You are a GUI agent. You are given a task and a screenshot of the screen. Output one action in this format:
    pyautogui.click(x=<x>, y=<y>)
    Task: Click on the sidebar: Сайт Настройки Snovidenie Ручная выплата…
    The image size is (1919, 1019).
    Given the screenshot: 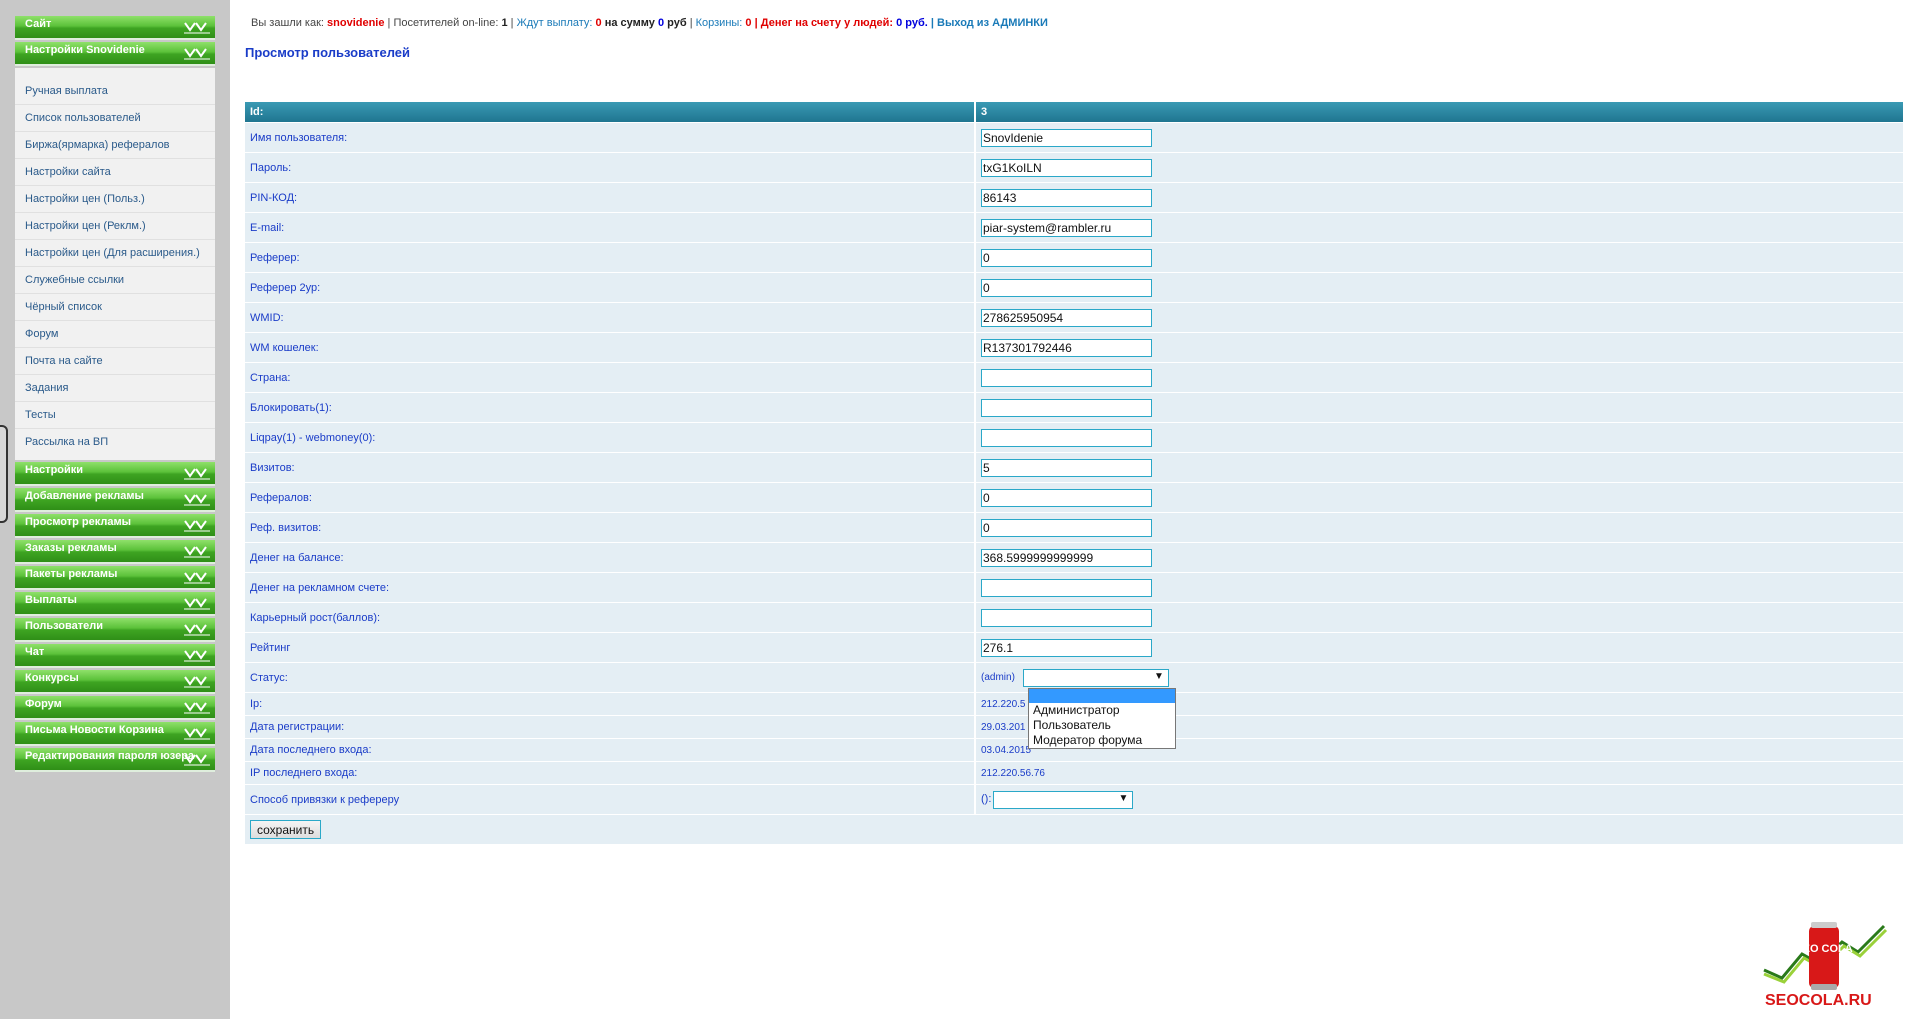 What is the action you would take?
    pyautogui.click(x=115, y=395)
    